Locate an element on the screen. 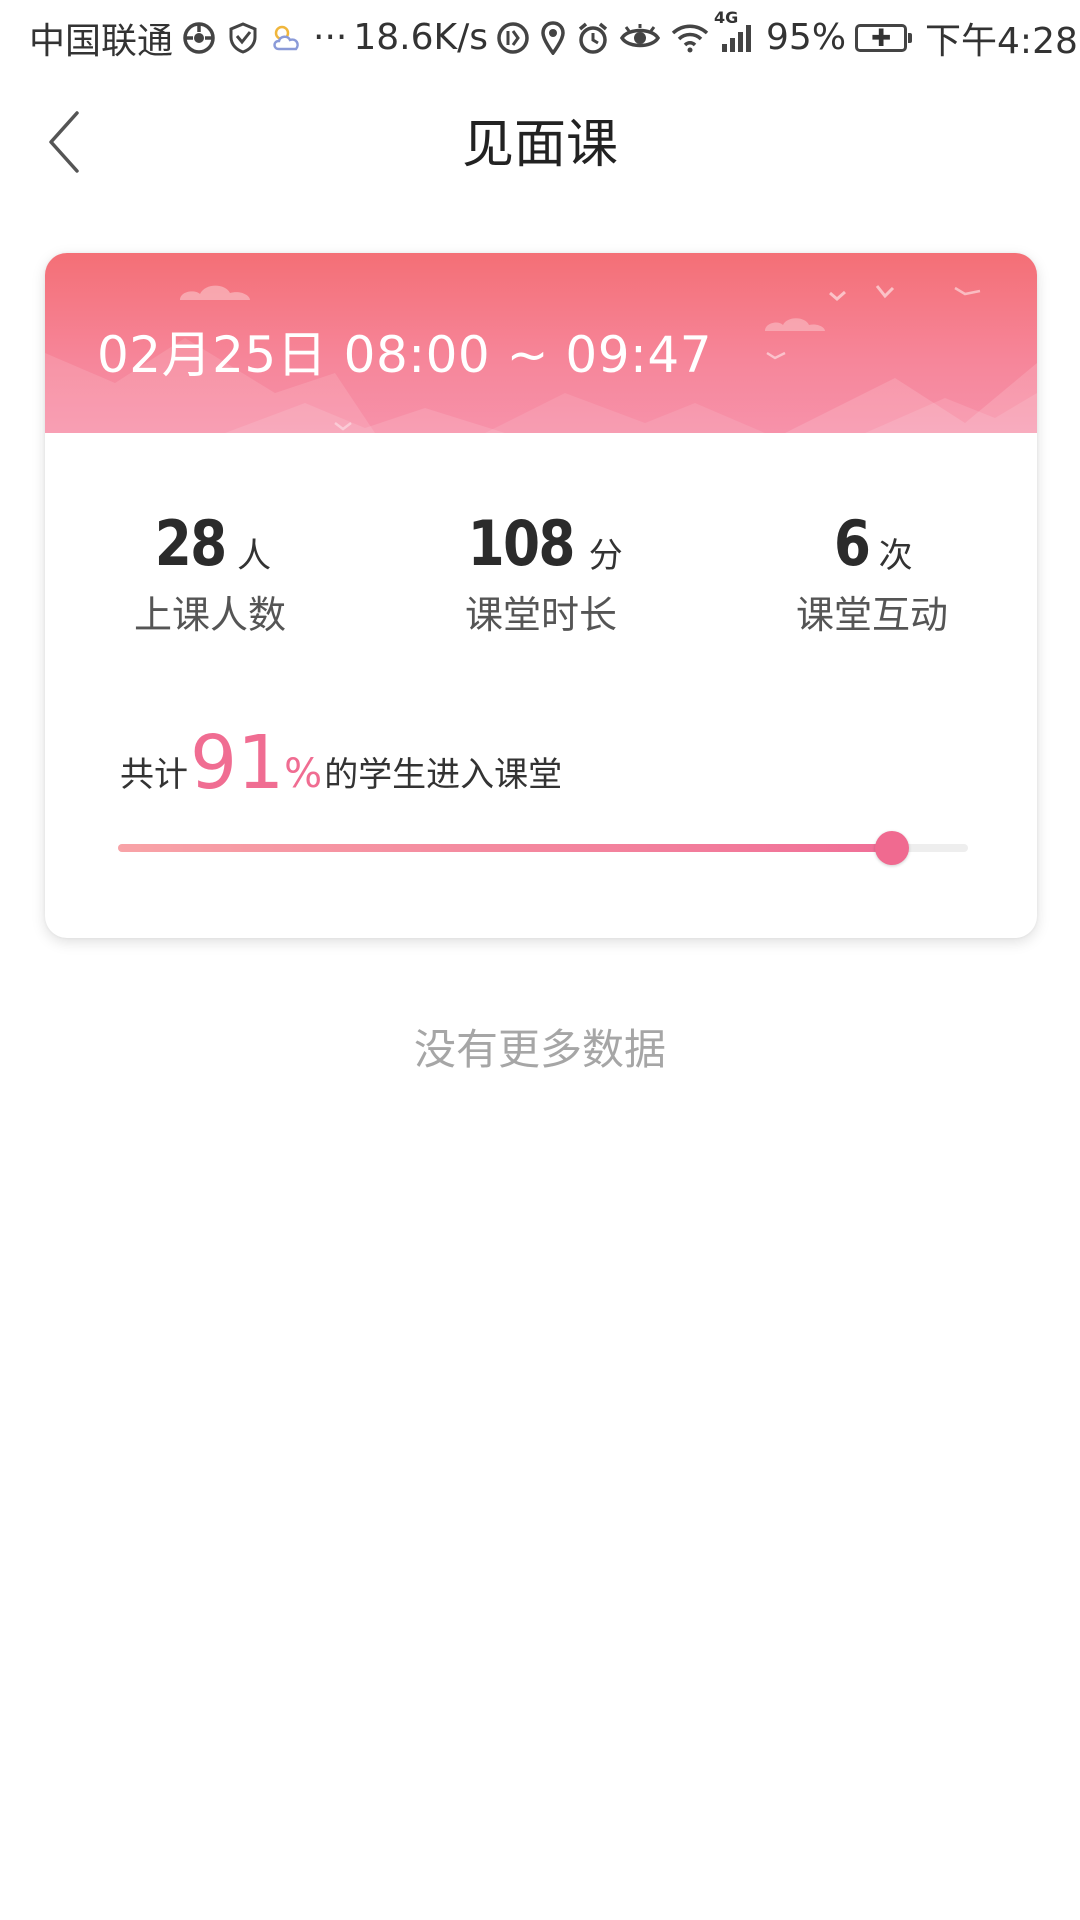  alarm-icon is located at coordinates (593, 38).